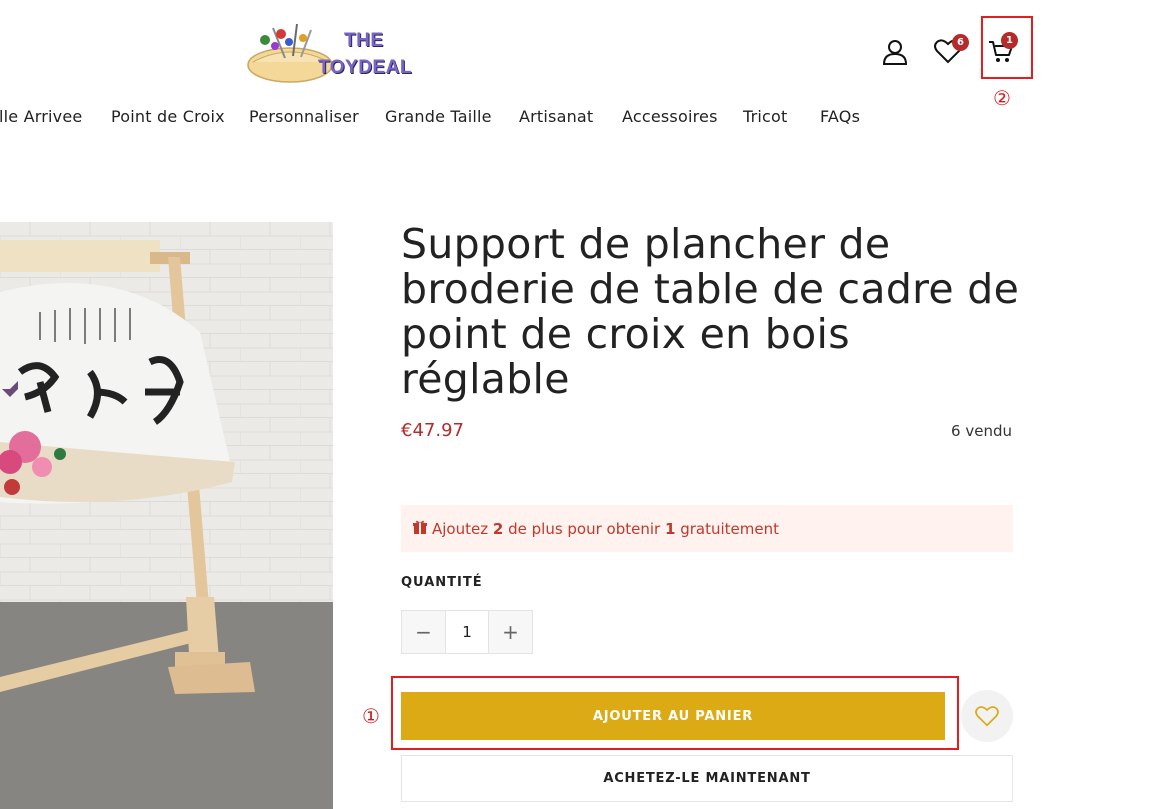  Describe the element at coordinates (584, 528) in the screenshot. I see `promo-text-middle: de plus pour obtenir` at that location.